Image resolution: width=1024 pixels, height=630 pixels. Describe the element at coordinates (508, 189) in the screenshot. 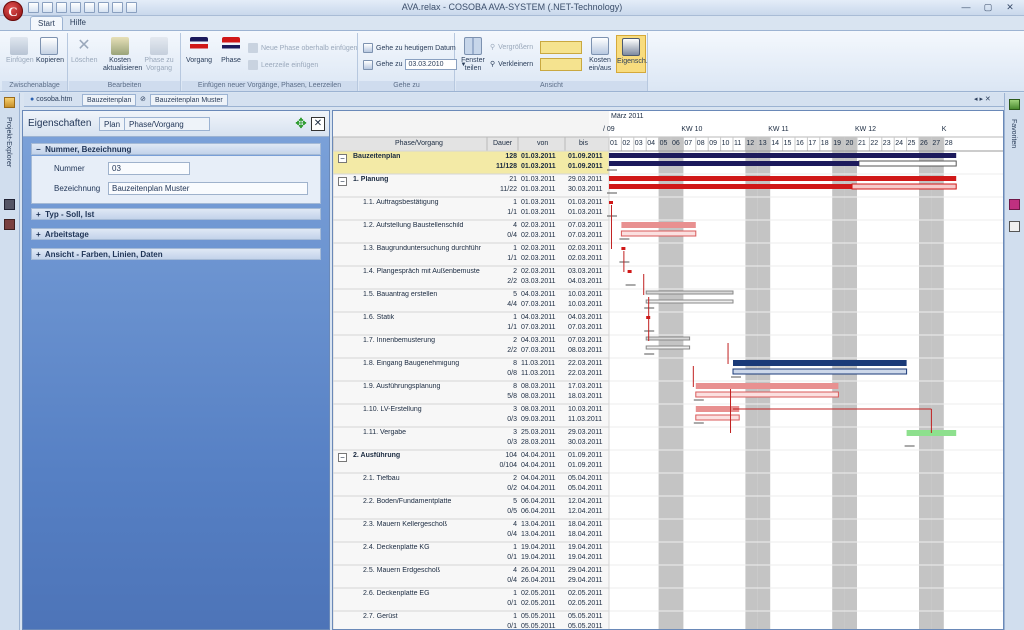

I see `row-duration-actual: 11/22` at that location.